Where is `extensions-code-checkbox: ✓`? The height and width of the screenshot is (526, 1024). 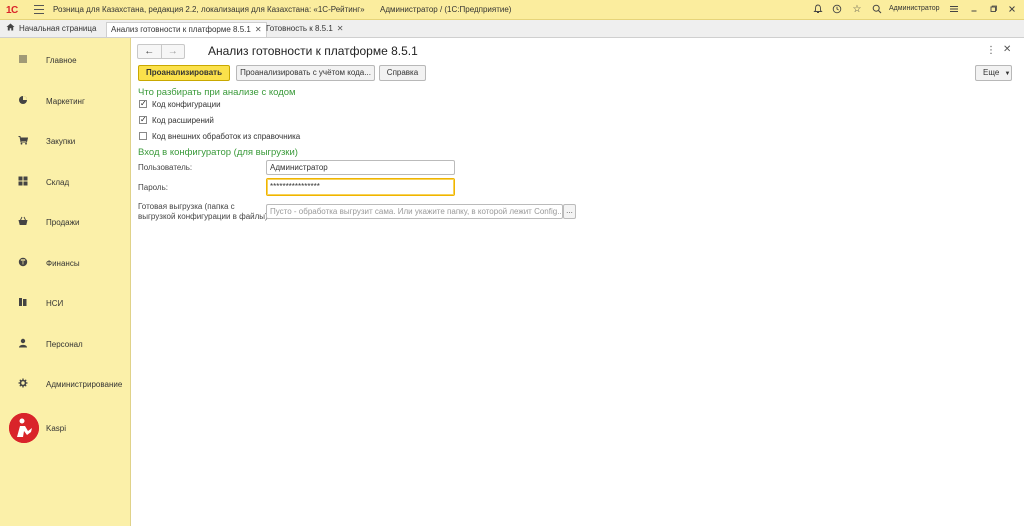
extensions-code-checkbox: ✓ is located at coordinates (143, 120).